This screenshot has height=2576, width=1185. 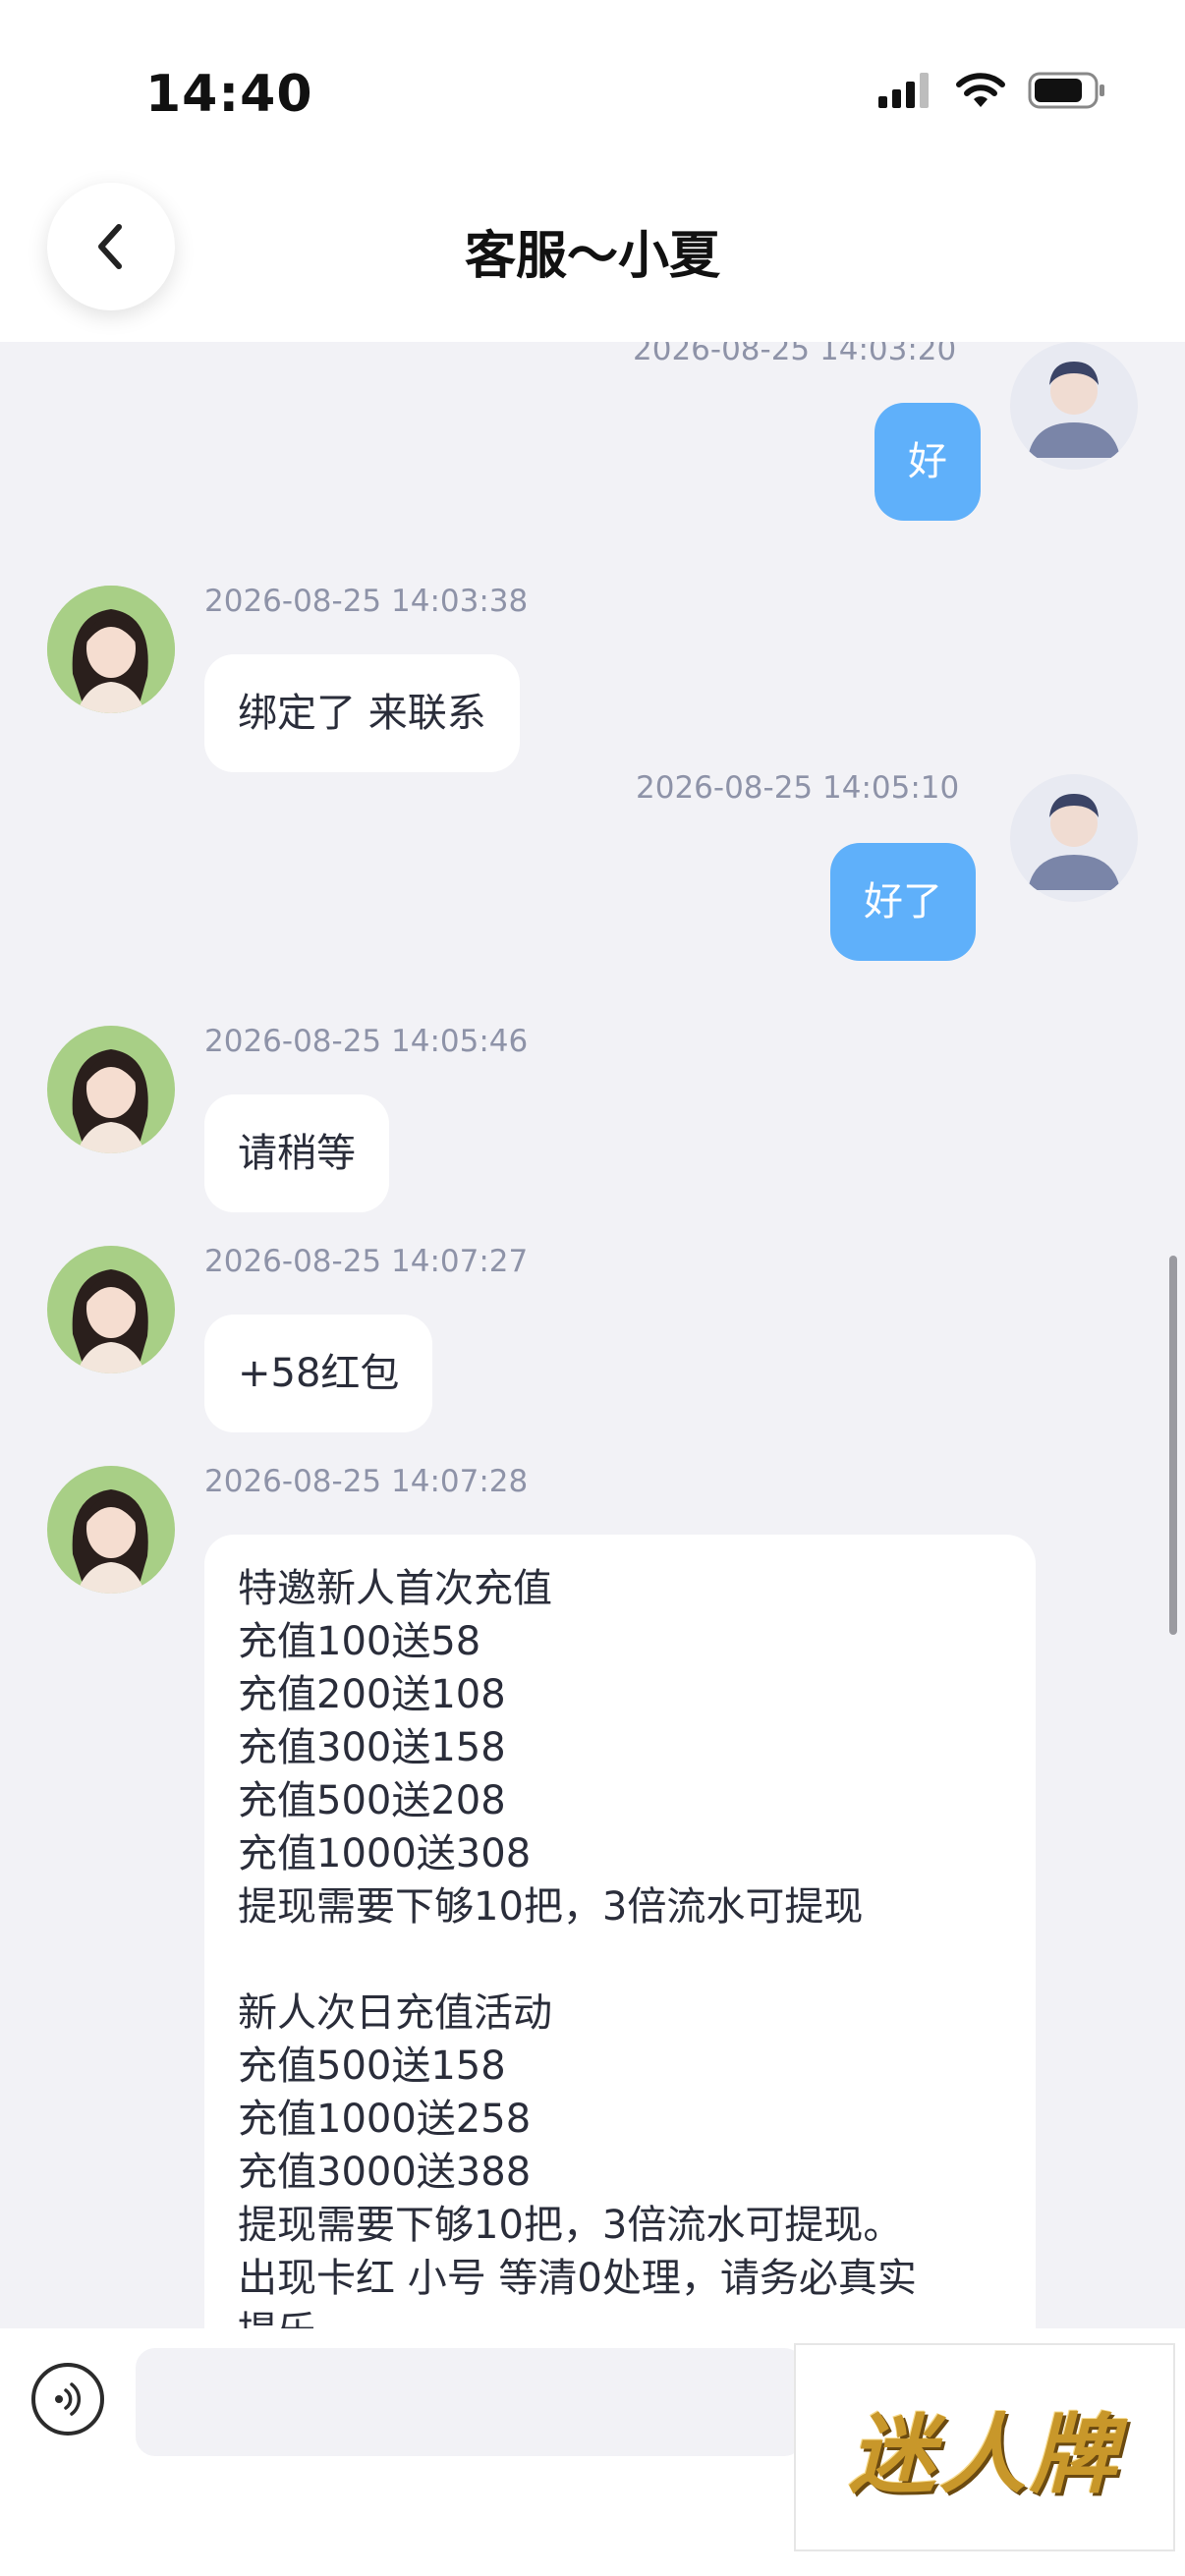 What do you see at coordinates (362, 713) in the screenshot?
I see `message-bubble: 绑定了 来联系` at bounding box center [362, 713].